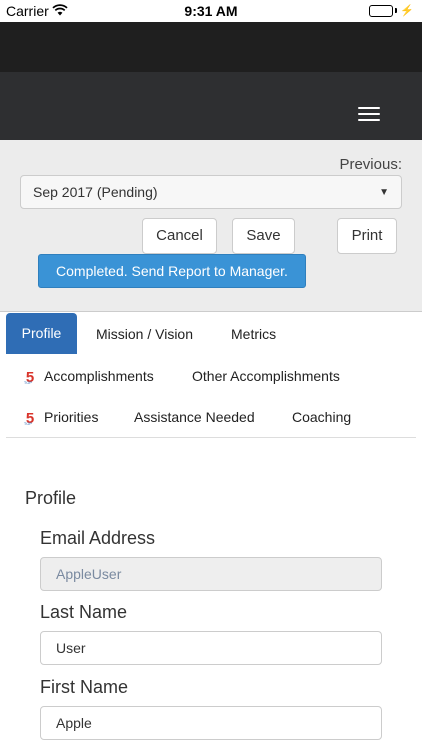 This screenshot has height=750, width=422. What do you see at coordinates (98, 538) in the screenshot?
I see `email-label: Email Address` at bounding box center [98, 538].